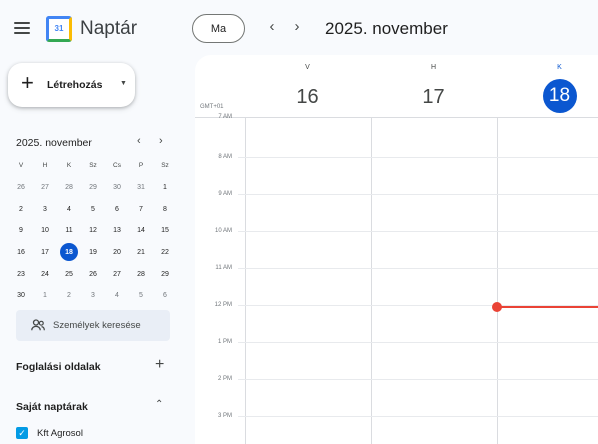 The width and height of the screenshot is (598, 444). Describe the element at coordinates (45, 166) in the screenshot. I see `mini-weekday: H` at that location.